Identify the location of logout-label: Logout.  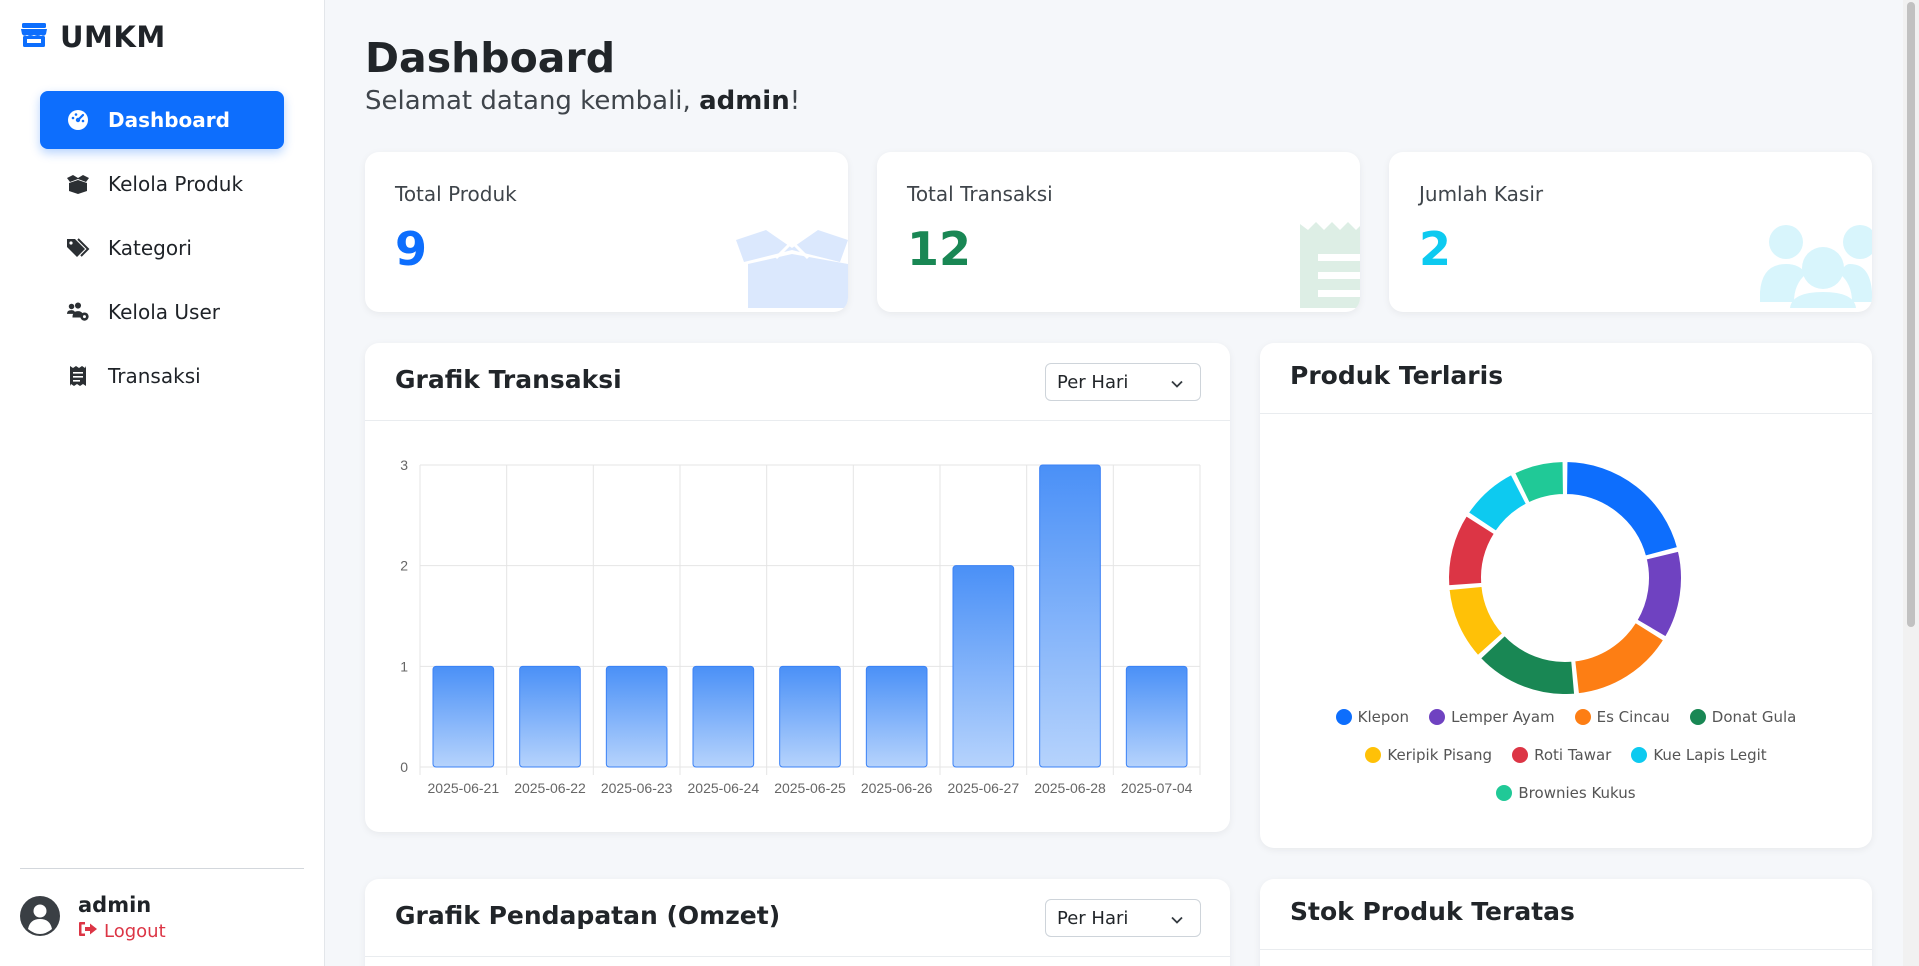
(135, 931).